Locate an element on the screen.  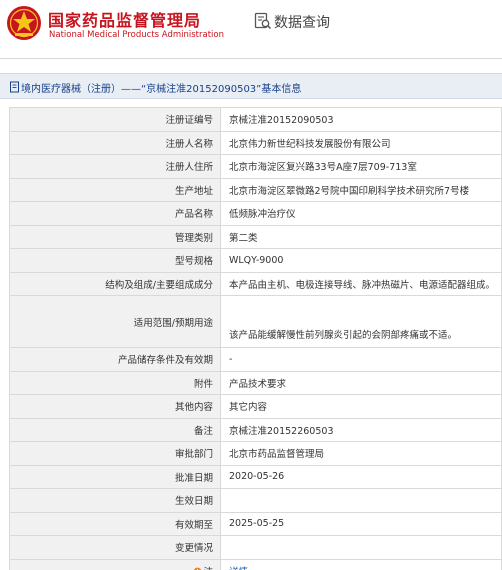
field-label: 注册人名称 is located at coordinates (115, 142).